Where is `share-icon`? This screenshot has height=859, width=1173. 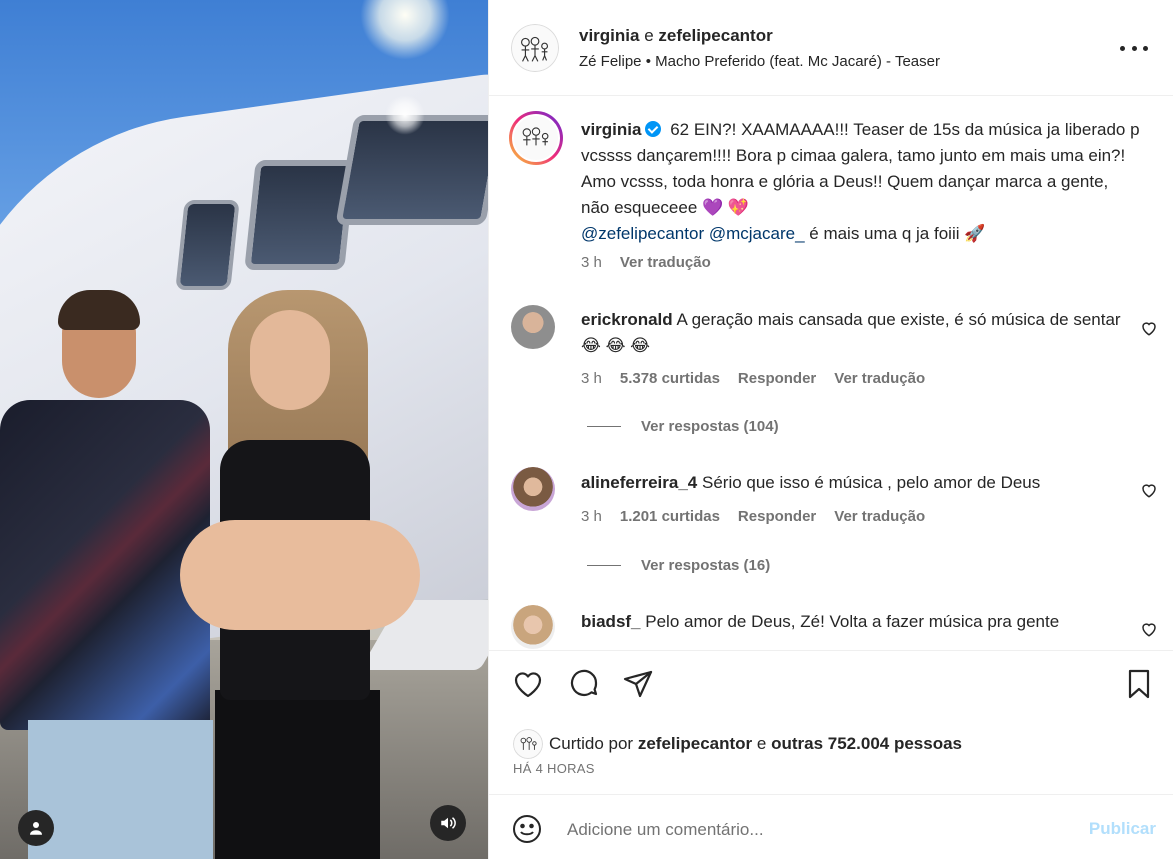
share-icon is located at coordinates (638, 684).